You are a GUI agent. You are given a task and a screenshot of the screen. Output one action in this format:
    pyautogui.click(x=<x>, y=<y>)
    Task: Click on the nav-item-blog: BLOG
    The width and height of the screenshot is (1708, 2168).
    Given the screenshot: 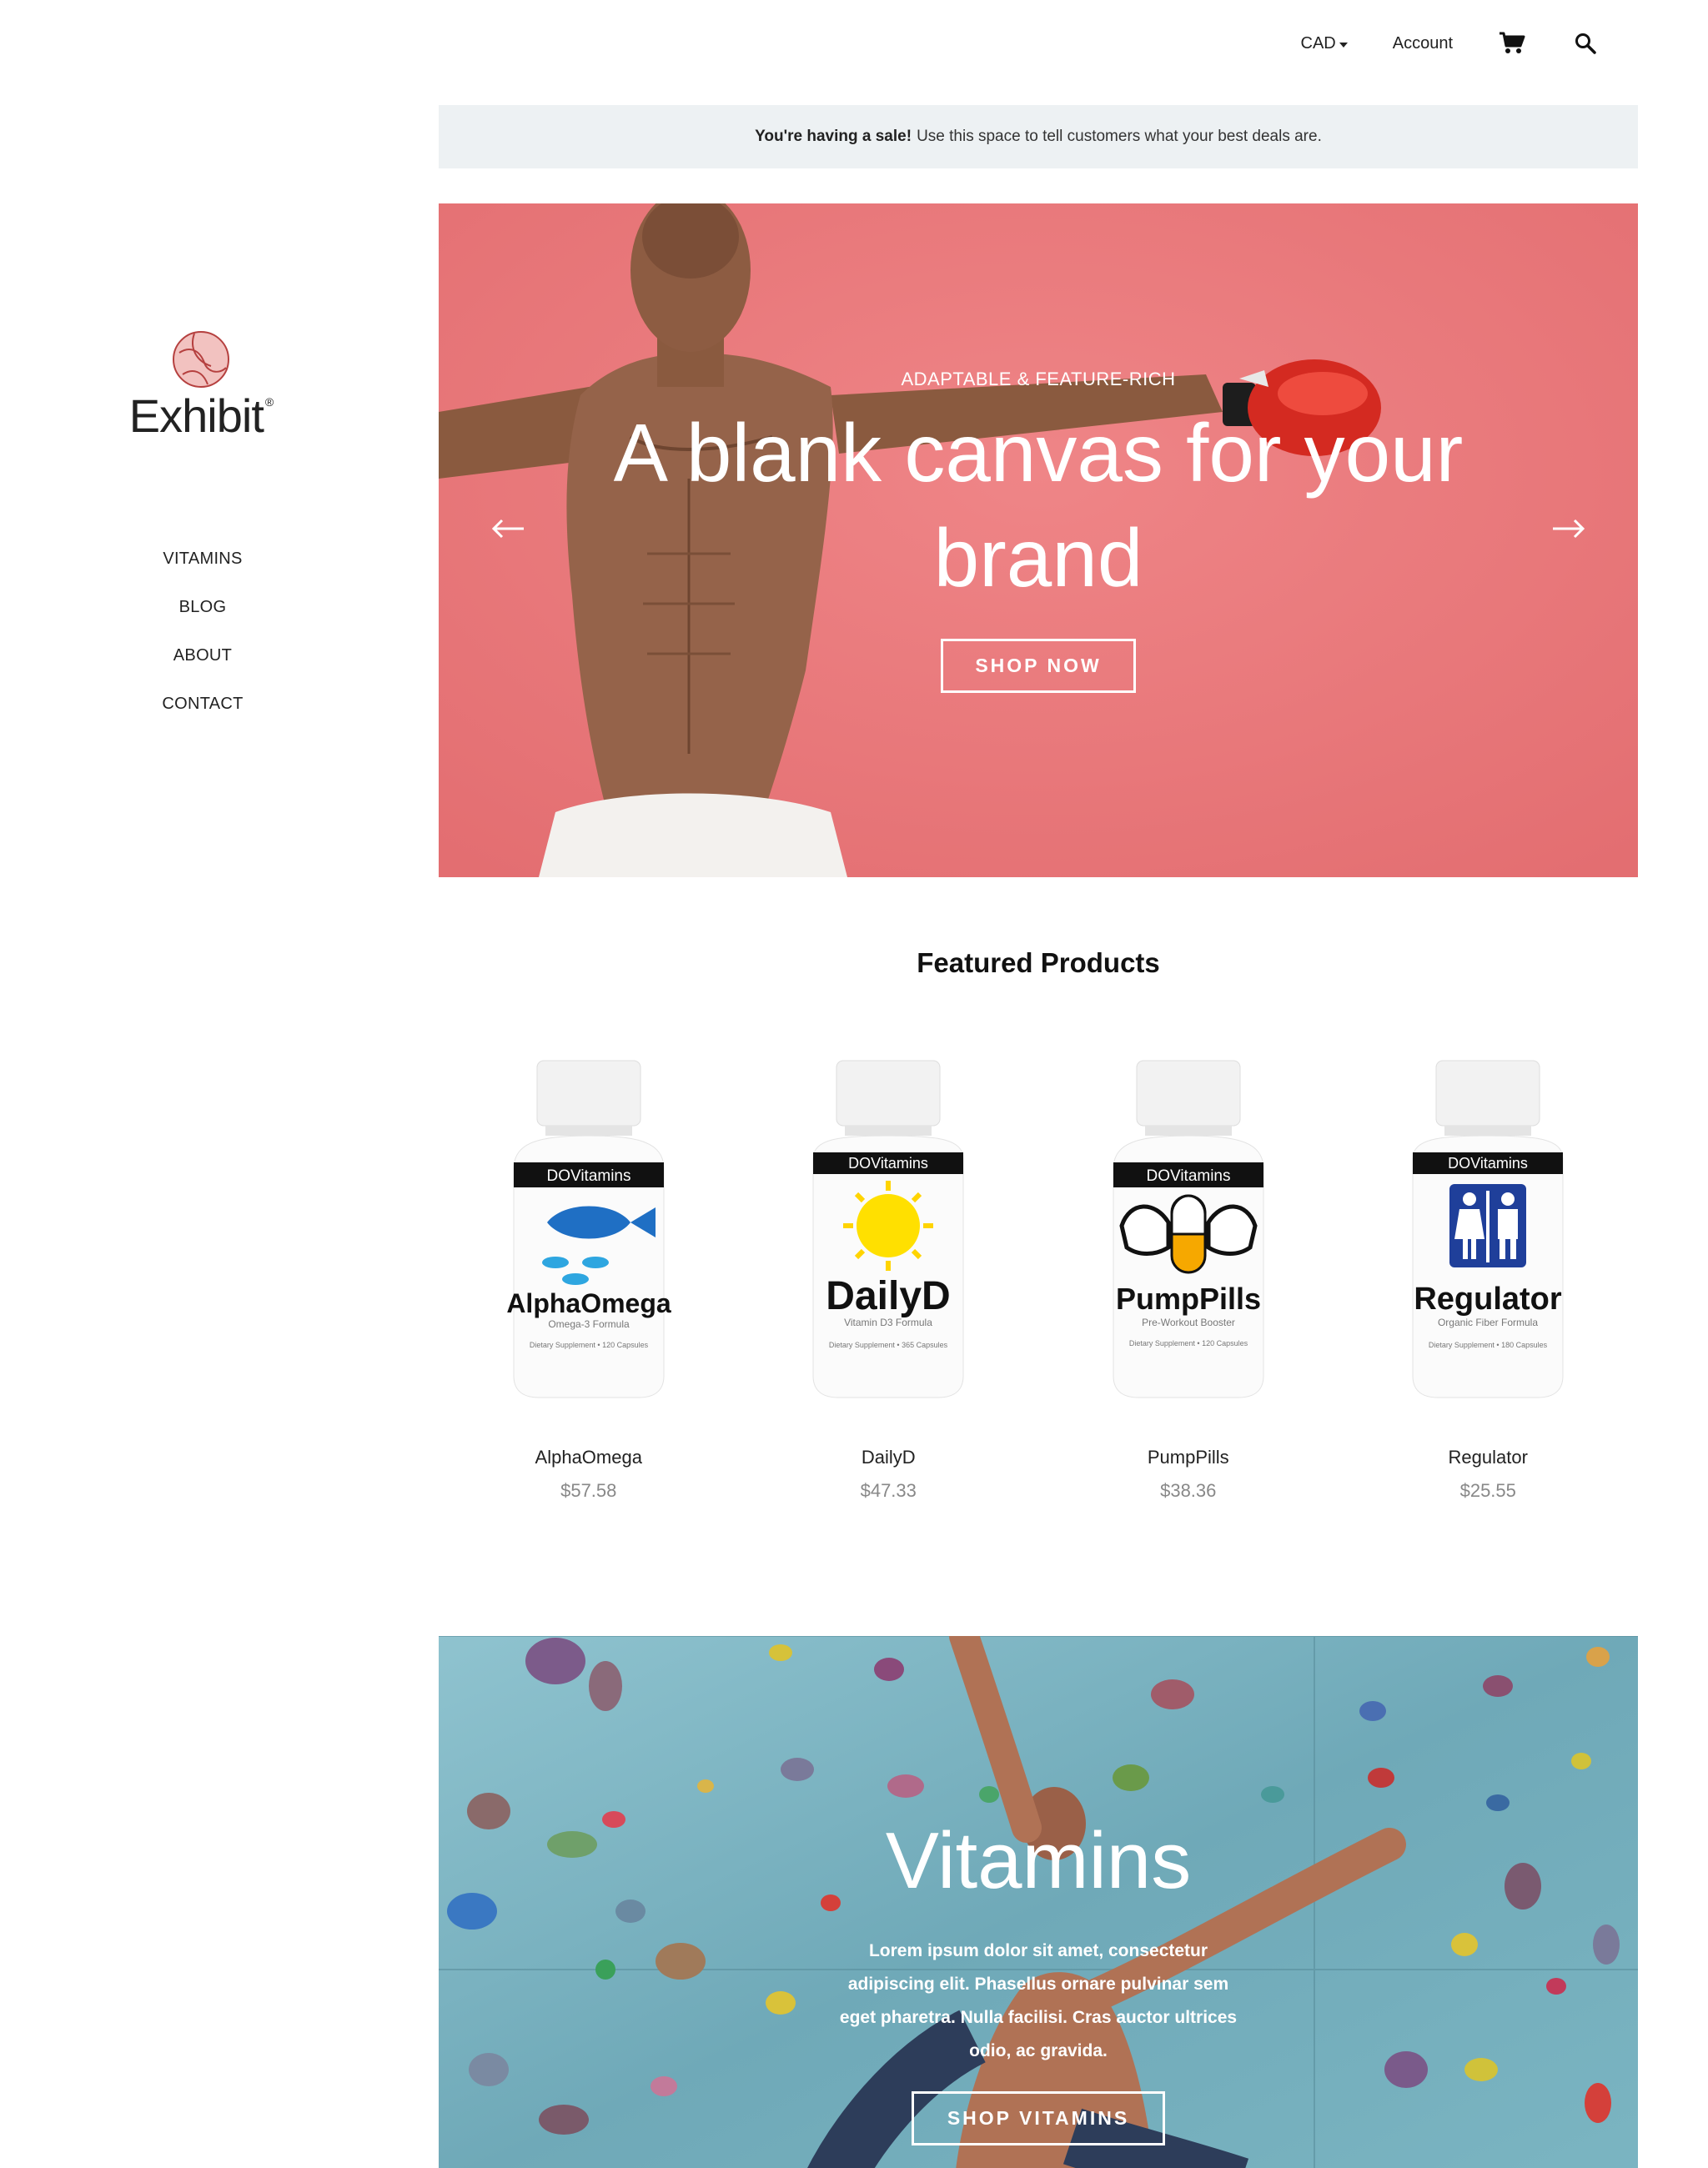 What is the action you would take?
    pyautogui.click(x=202, y=616)
    